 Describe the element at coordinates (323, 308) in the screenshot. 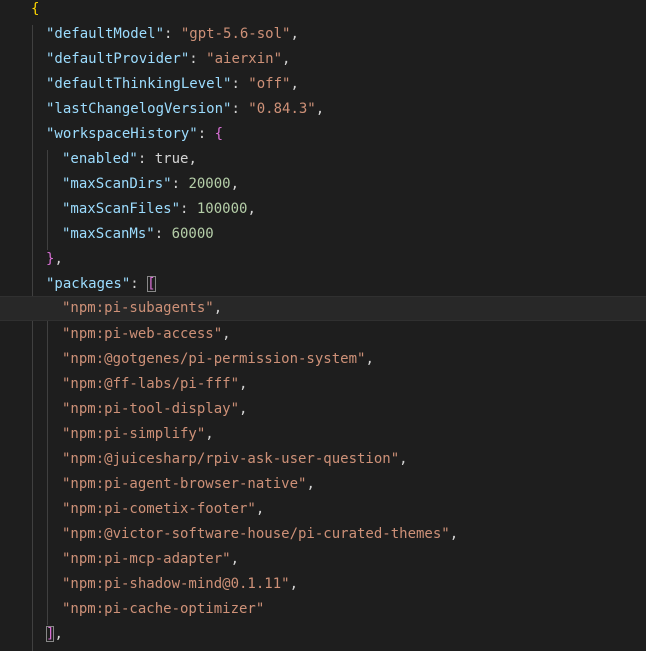

I see `code-line-current: "npm:pi-subagents",` at that location.